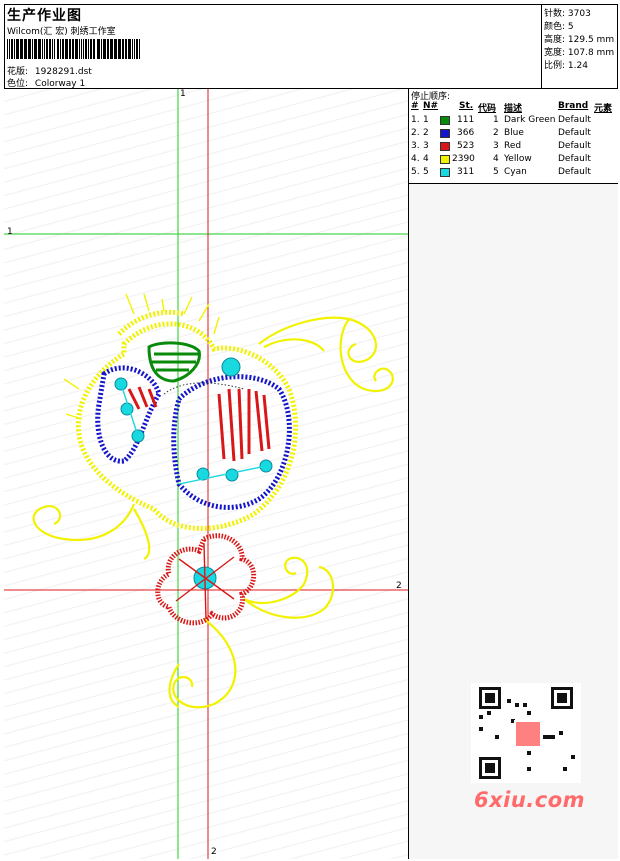  I want to click on row-code: 5, so click(496, 172).